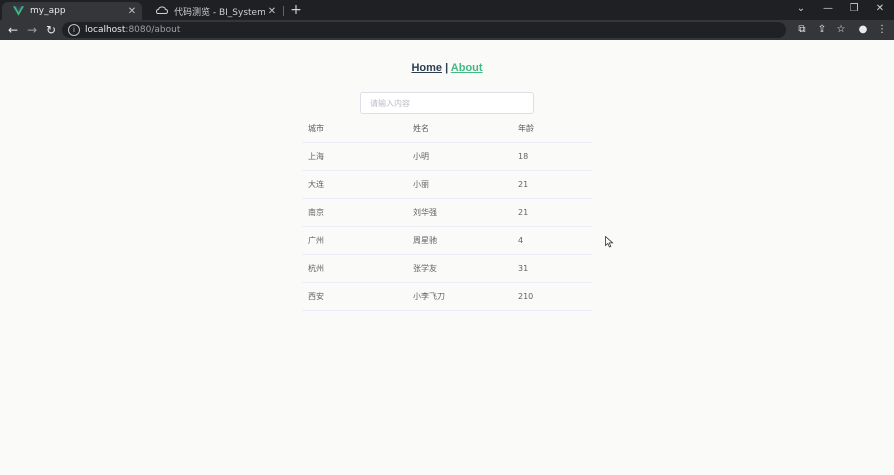 The height and width of the screenshot is (475, 894). Describe the element at coordinates (447, 269) in the screenshot. I see `table-row: 杭州 张学友 31` at that location.